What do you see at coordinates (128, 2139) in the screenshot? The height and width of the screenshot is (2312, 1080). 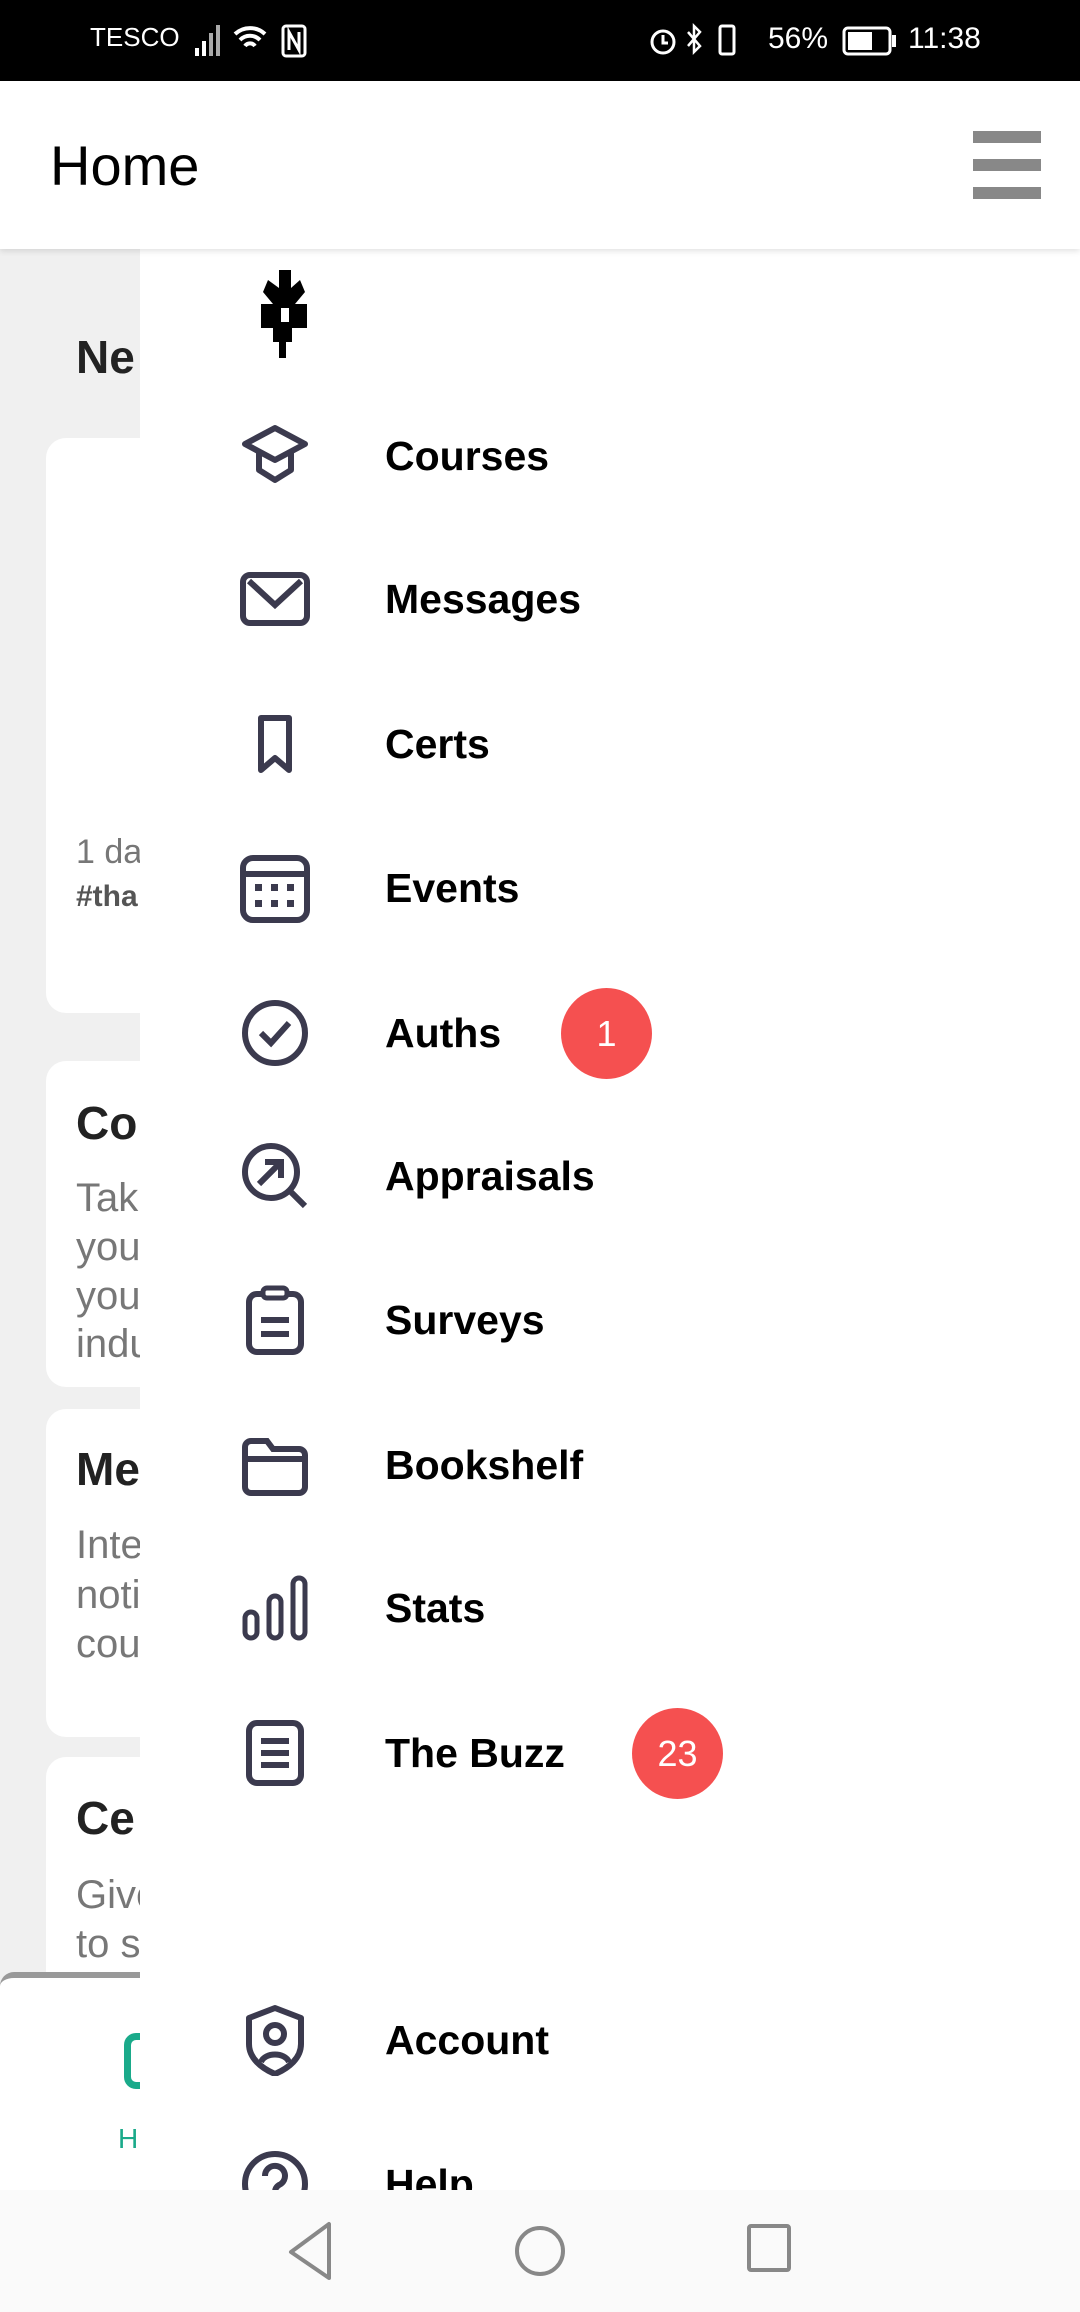 I see `home-tab-label: H` at bounding box center [128, 2139].